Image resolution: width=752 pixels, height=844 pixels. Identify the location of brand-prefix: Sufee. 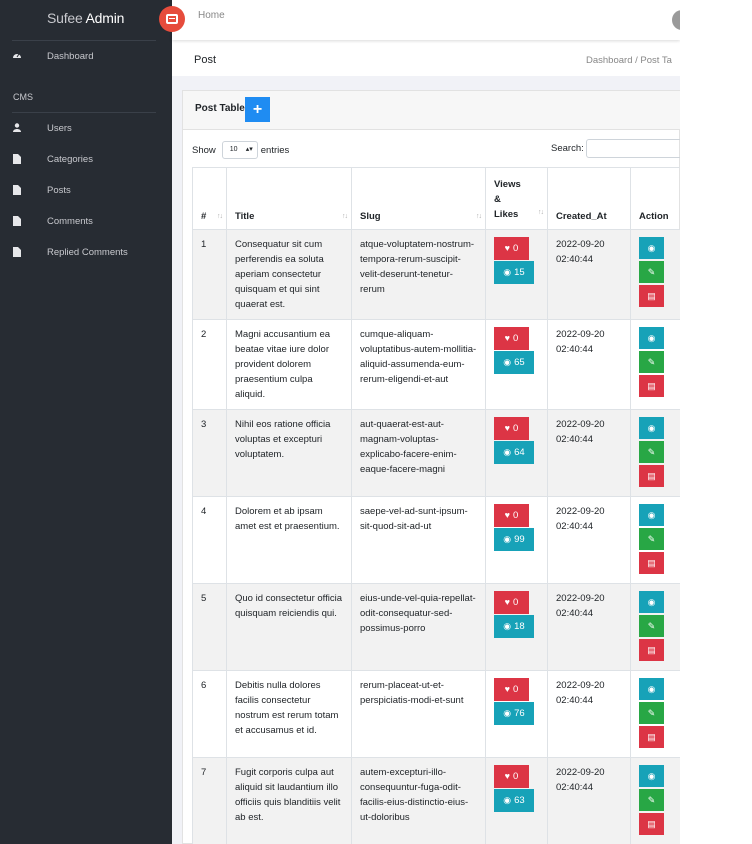
(65, 18).